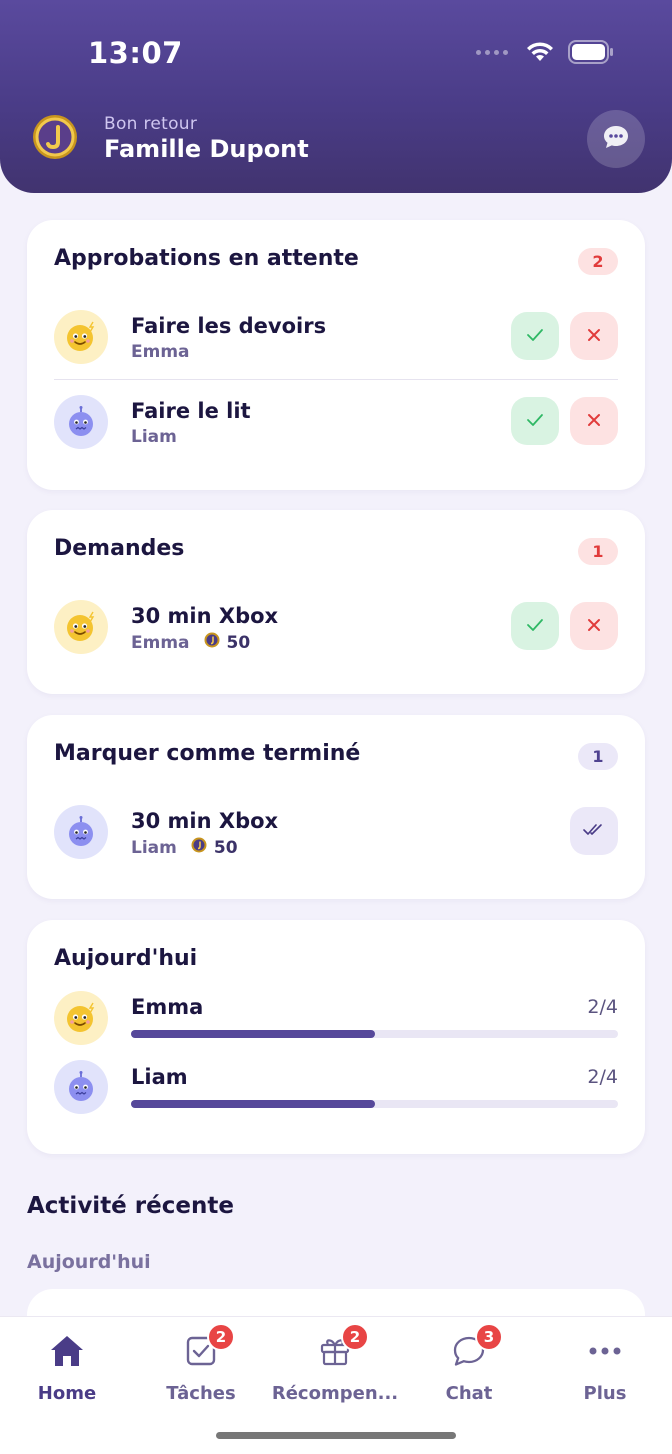 This screenshot has width=672, height=1454. What do you see at coordinates (151, 124) in the screenshot?
I see `greeting-text: Bon retour` at bounding box center [151, 124].